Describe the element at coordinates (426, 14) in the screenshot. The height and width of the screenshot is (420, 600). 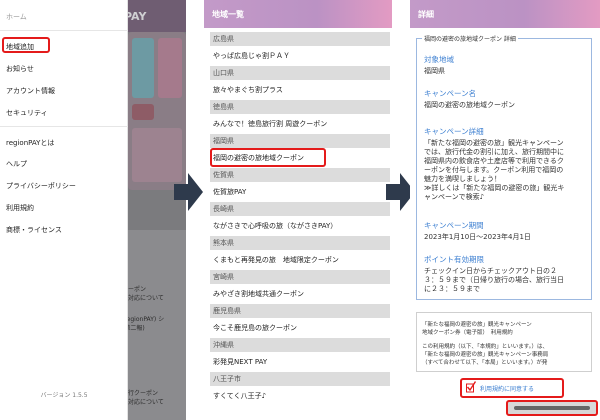
I see `page-title: 詳細` at that location.